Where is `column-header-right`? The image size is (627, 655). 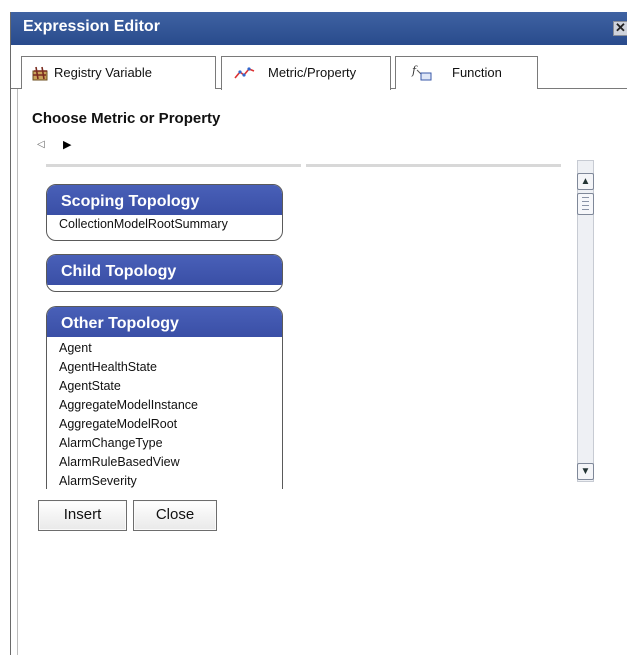 column-header-right is located at coordinates (433, 165).